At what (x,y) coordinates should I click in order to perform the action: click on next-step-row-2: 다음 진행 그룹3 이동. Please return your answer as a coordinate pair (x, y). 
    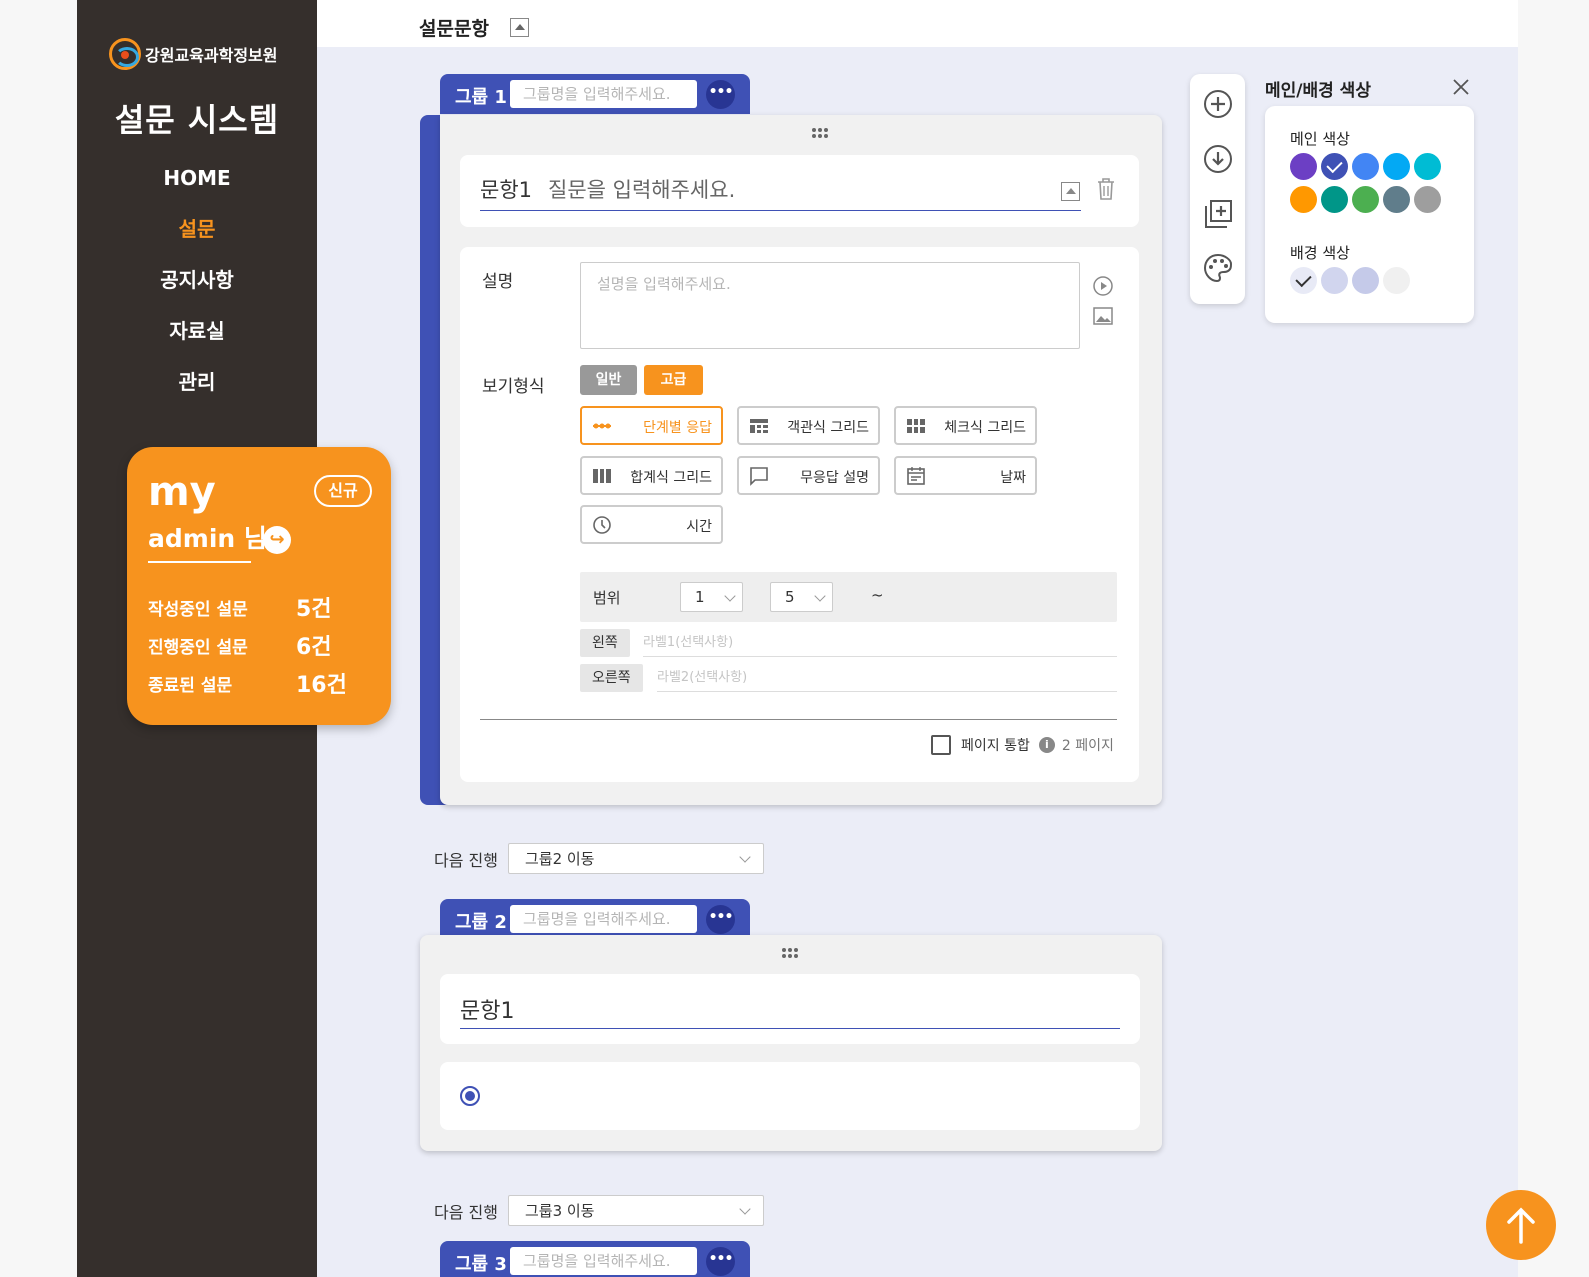
    Looking at the image, I should click on (599, 1210).